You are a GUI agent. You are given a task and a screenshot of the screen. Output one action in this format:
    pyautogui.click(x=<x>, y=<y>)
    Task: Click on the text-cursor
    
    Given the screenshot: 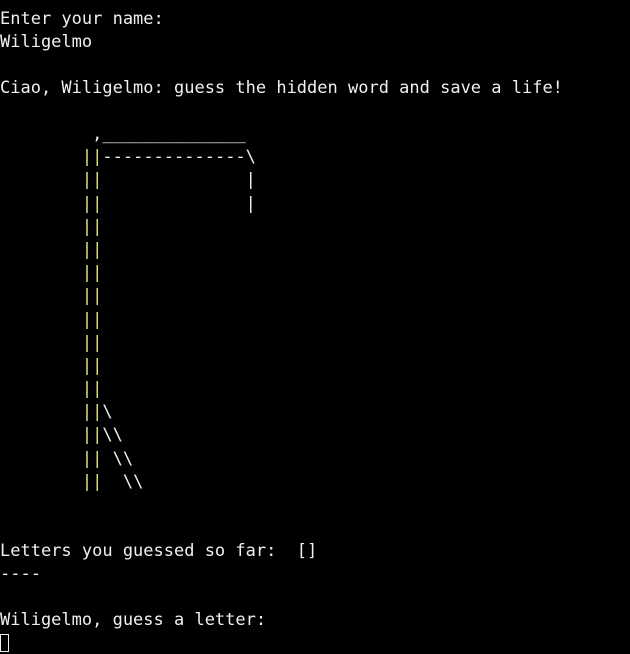 What is the action you would take?
    pyautogui.click(x=4, y=643)
    